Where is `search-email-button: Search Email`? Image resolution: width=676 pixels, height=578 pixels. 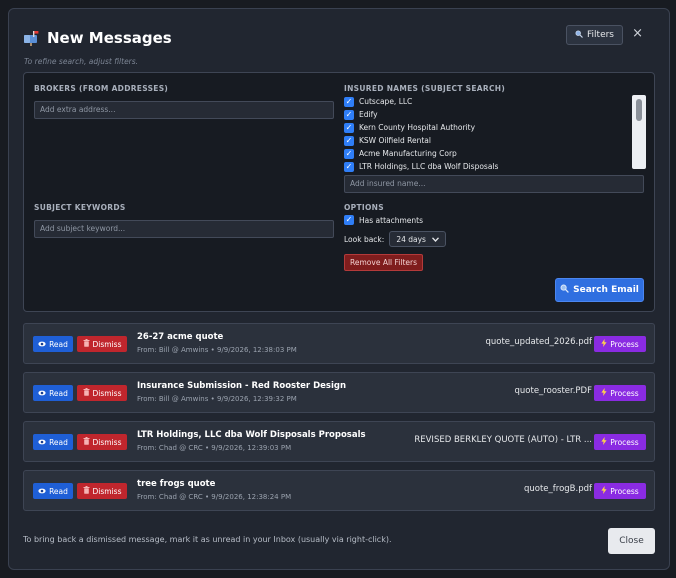 search-email-button: Search Email is located at coordinates (599, 290).